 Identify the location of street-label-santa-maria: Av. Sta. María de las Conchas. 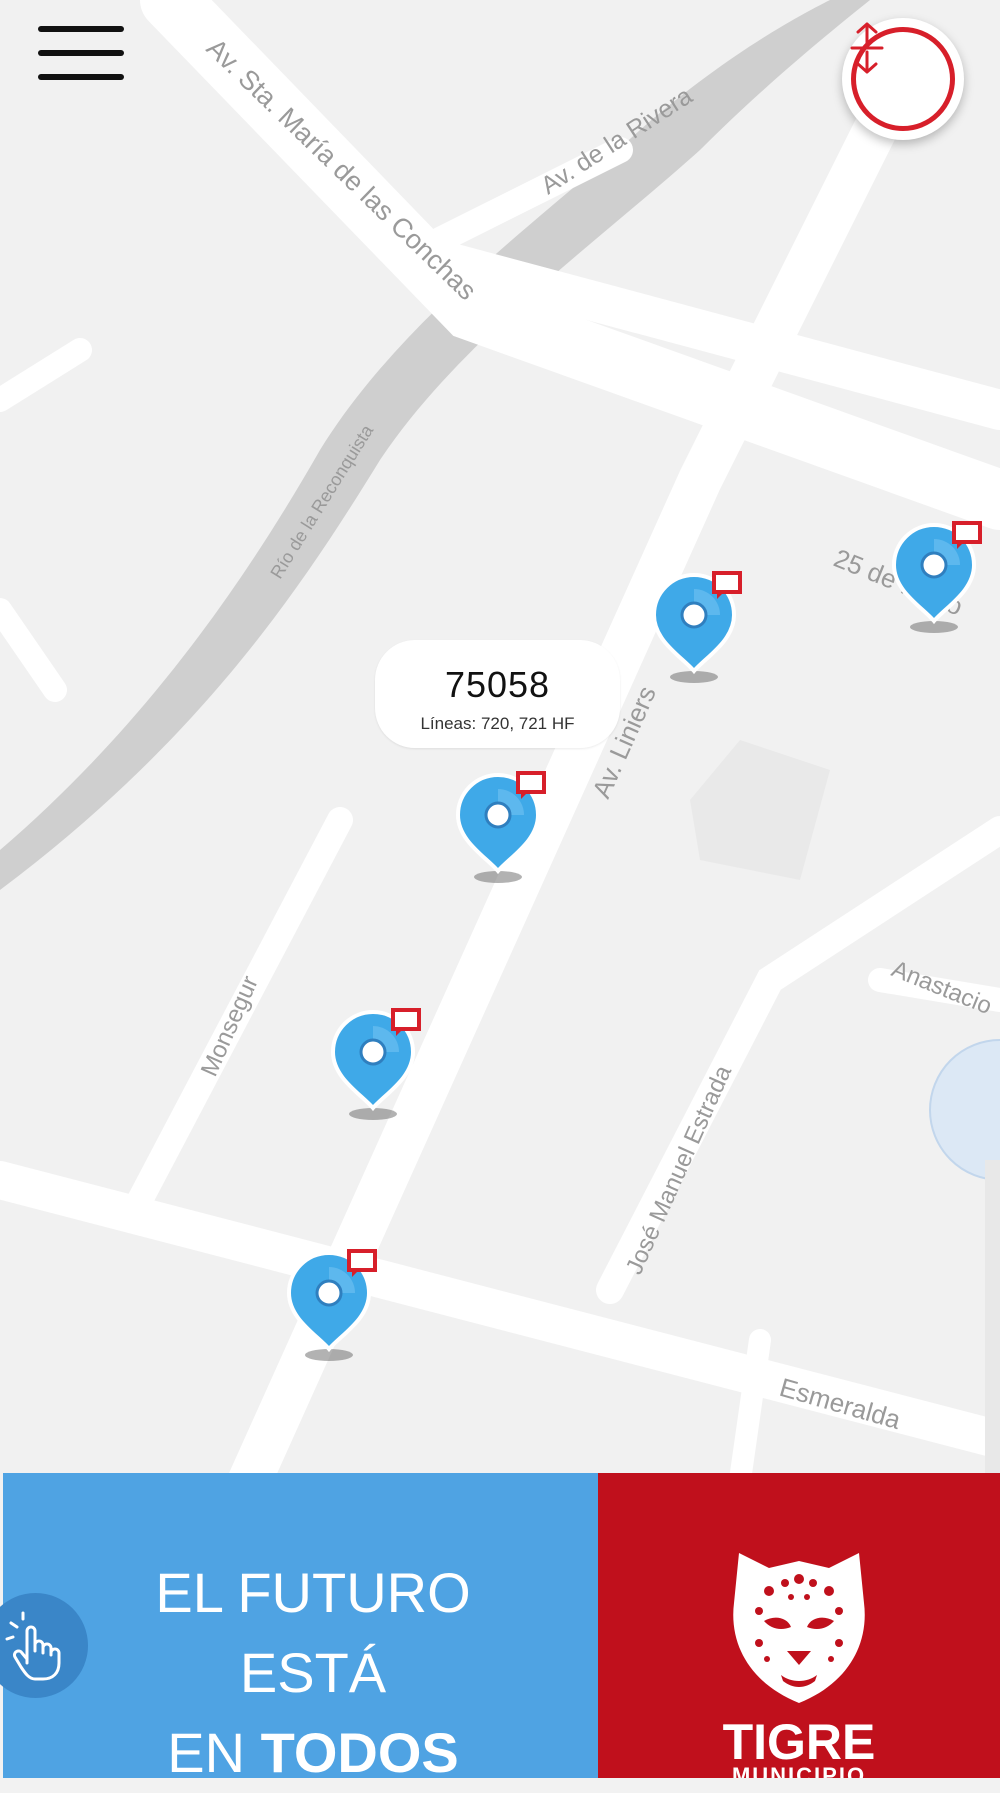
(341, 169).